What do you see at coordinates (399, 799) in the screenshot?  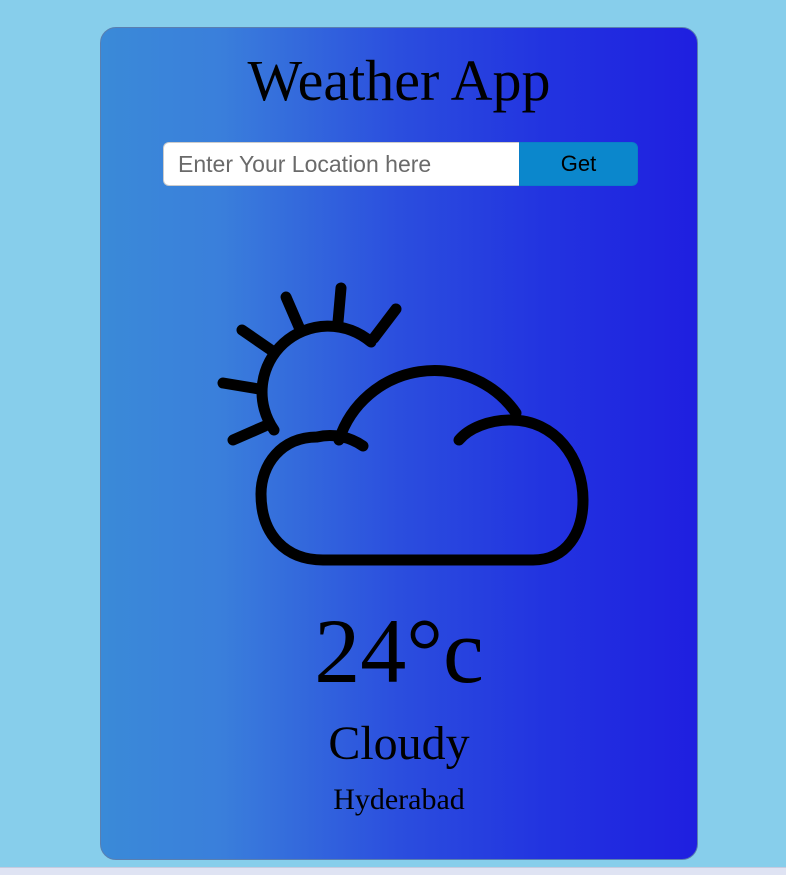 I see `location-name: Hyderabad` at bounding box center [399, 799].